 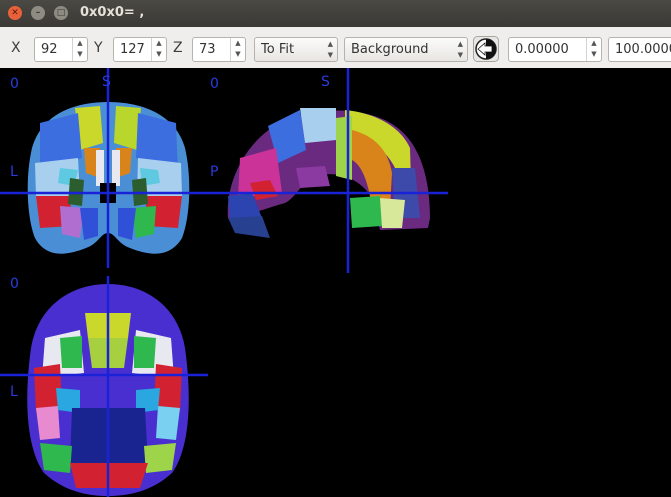 What do you see at coordinates (278, 49) in the screenshot?
I see `zoom-value: To Fit` at bounding box center [278, 49].